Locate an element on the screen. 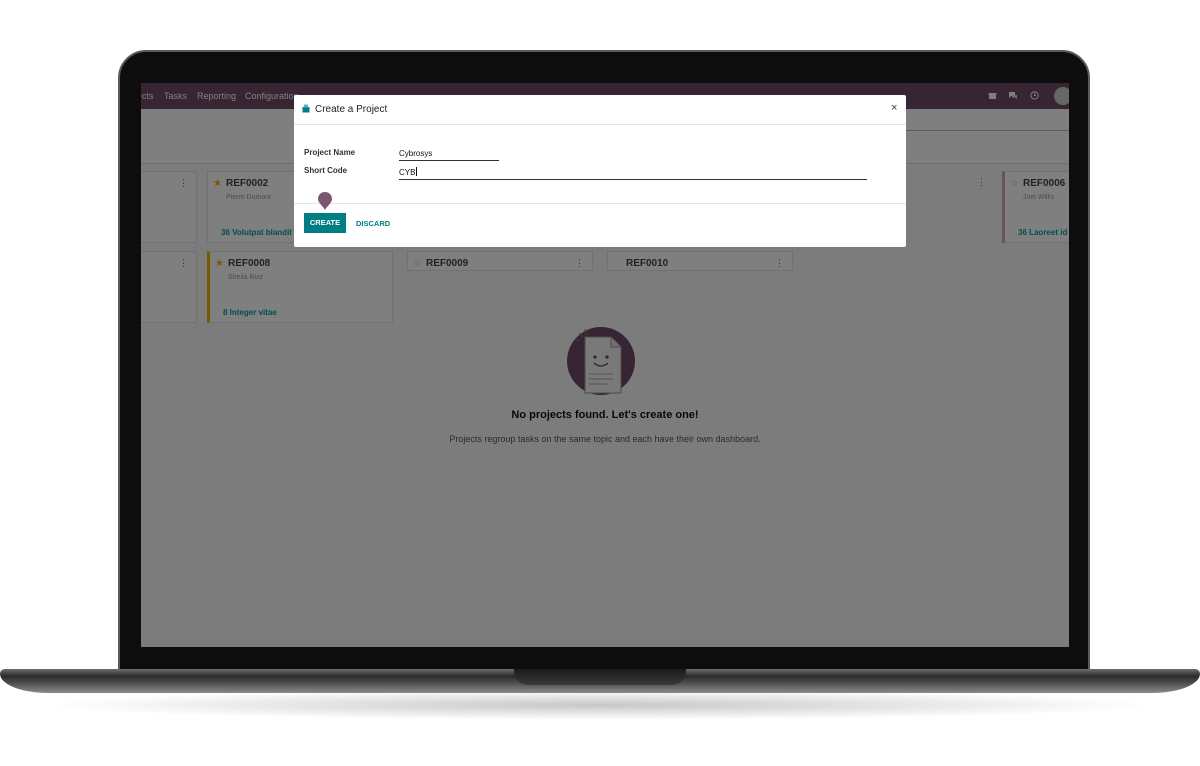 This screenshot has width=1200, height=766. discard-button: DISCARD is located at coordinates (373, 223).